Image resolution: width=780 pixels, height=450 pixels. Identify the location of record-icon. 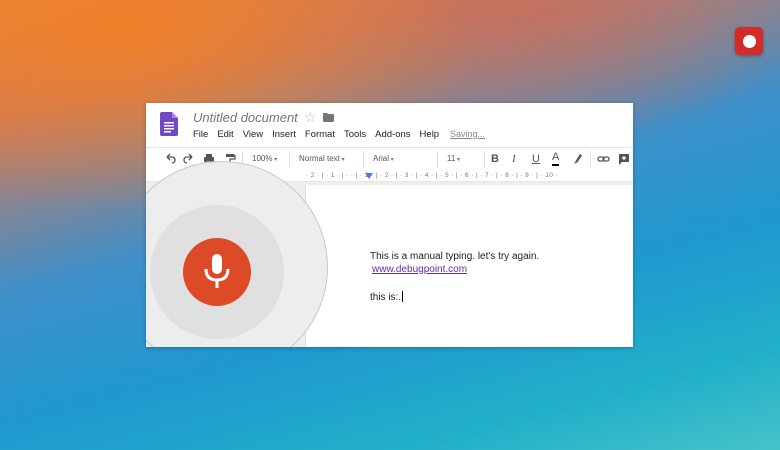
(749, 41).